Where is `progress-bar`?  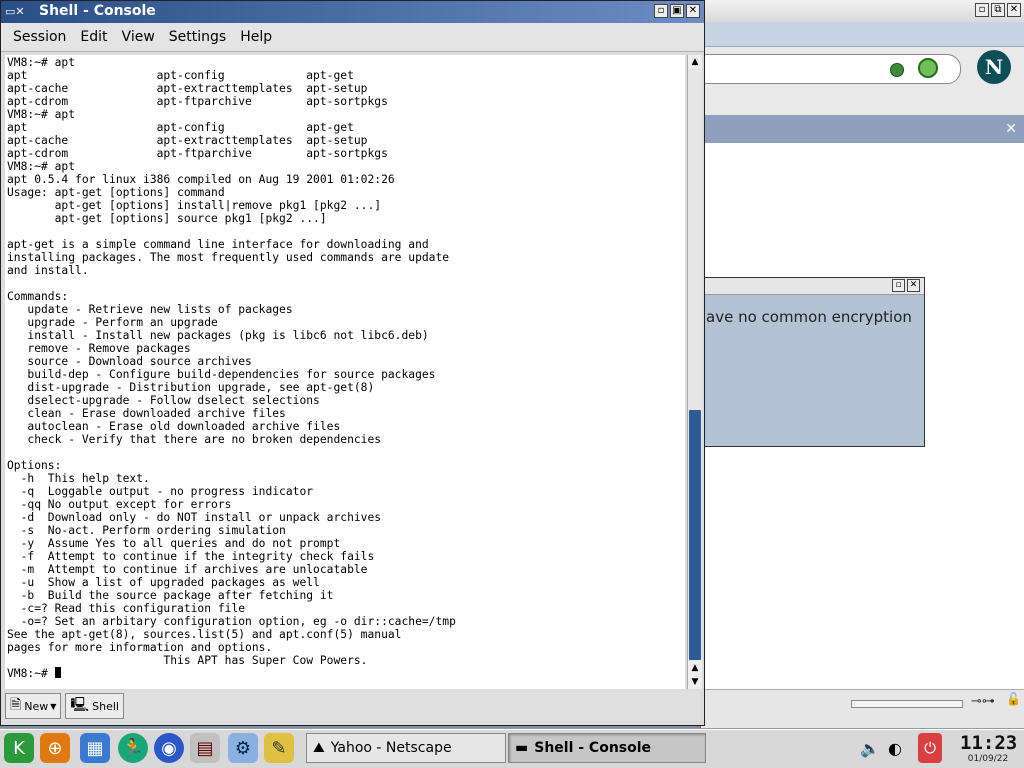
progress-bar is located at coordinates (907, 704).